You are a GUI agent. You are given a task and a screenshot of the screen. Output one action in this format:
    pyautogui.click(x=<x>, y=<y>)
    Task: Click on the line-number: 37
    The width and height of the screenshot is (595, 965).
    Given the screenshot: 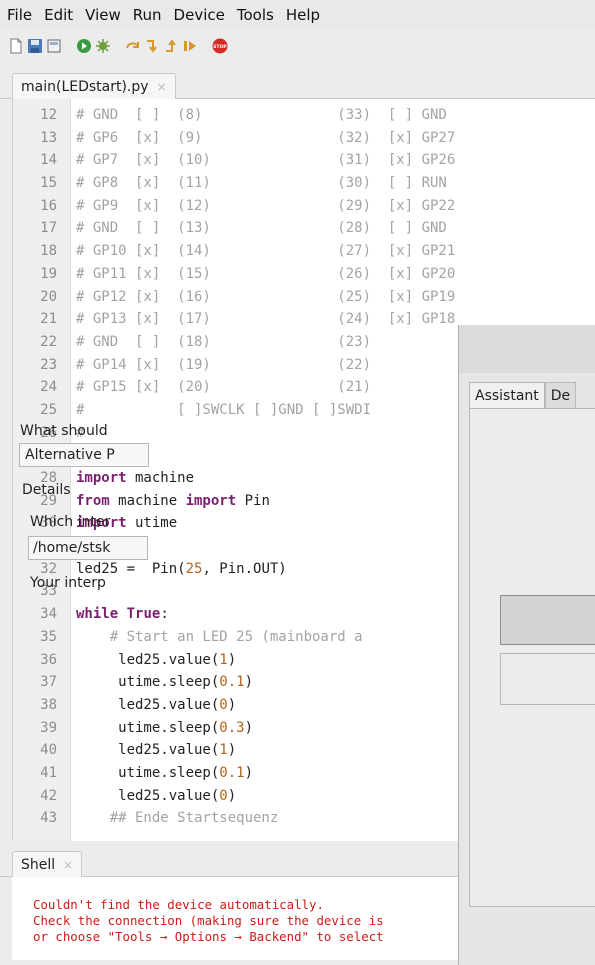 What is the action you would take?
    pyautogui.click(x=48, y=682)
    